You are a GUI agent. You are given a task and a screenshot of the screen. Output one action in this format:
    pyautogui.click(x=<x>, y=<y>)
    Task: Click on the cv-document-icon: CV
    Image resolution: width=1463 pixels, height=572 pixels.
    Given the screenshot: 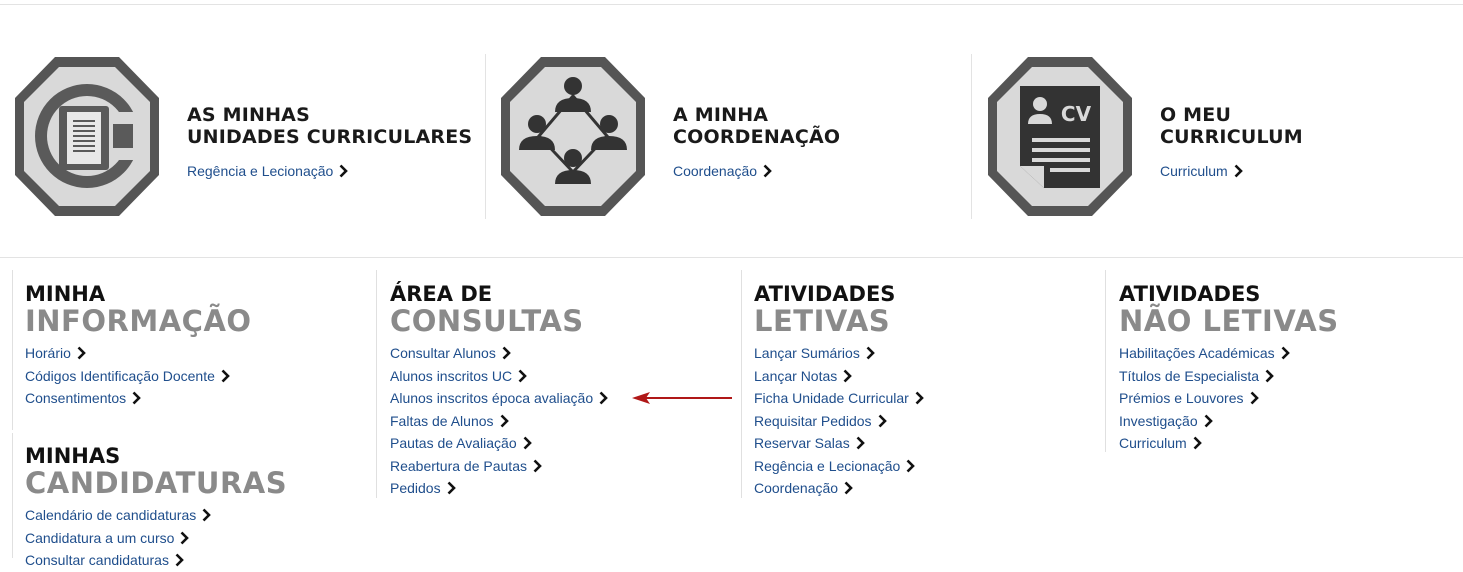 What is the action you would take?
    pyautogui.click(x=1060, y=136)
    